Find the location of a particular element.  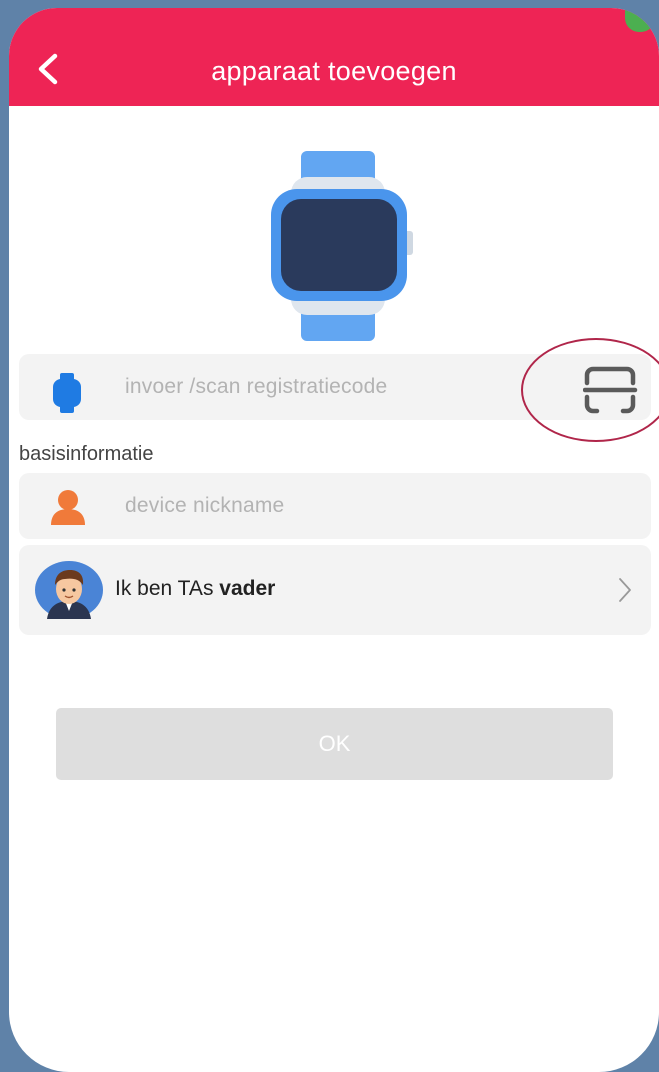

nickname-placeholder: device nickname is located at coordinates (205, 505).